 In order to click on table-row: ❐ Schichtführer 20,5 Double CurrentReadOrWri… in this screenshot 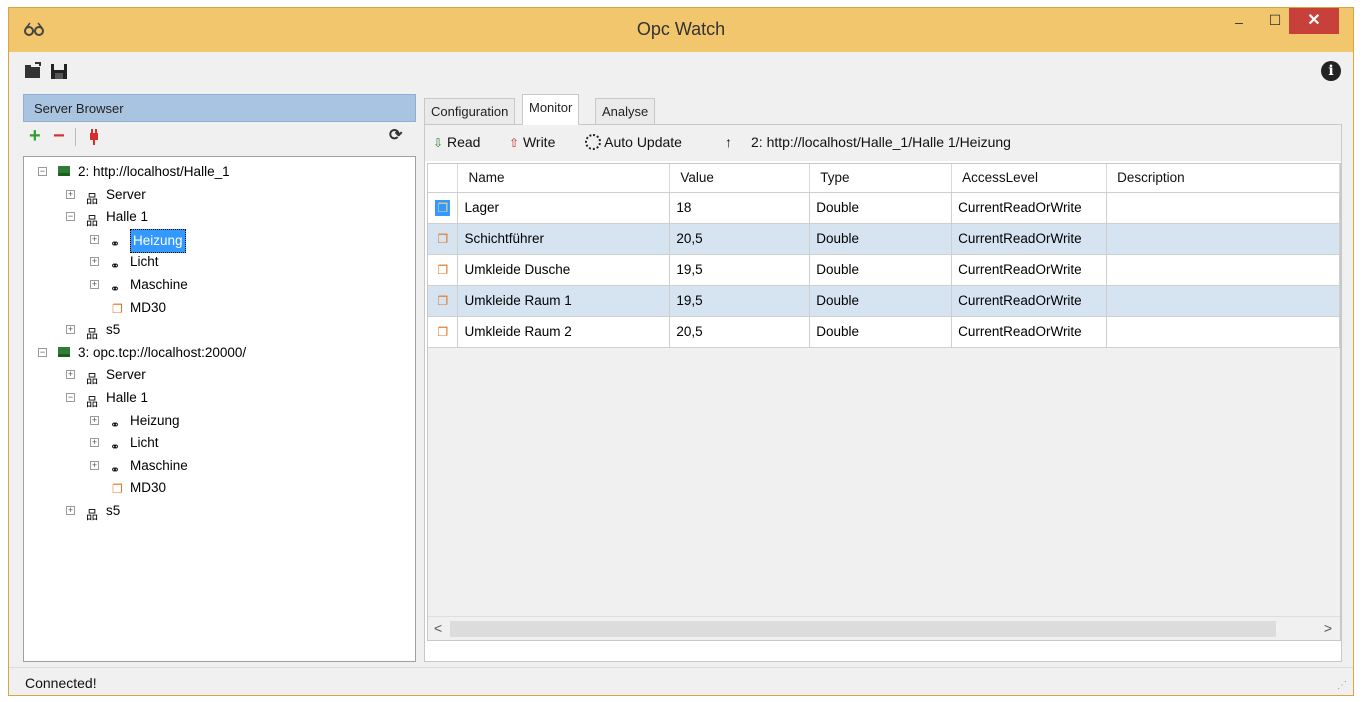, I will do `click(884, 239)`.